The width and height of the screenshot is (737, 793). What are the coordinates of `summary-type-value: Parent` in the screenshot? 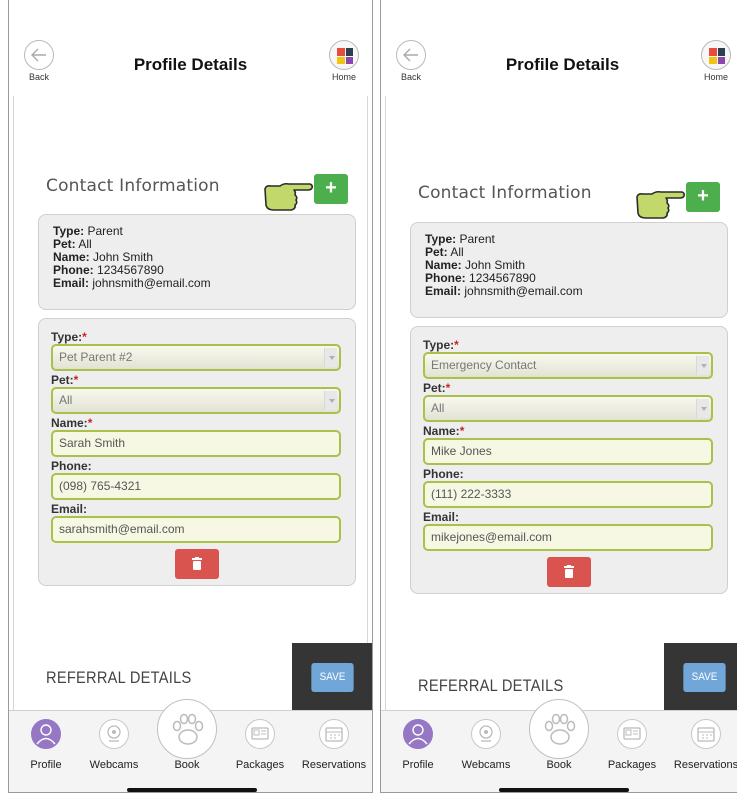 It's located at (477, 239).